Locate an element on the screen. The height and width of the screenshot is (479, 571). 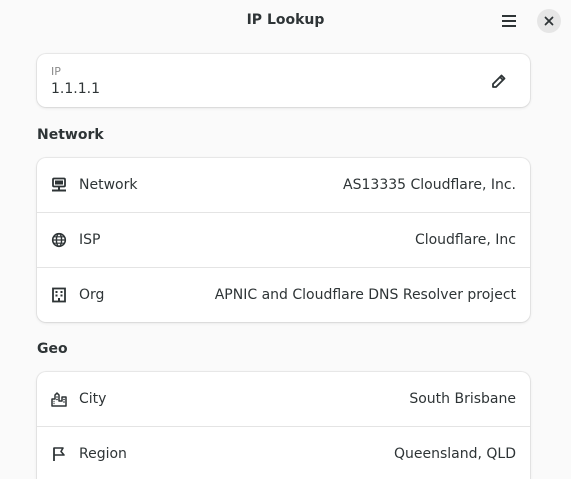
close-icon is located at coordinates (549, 21).